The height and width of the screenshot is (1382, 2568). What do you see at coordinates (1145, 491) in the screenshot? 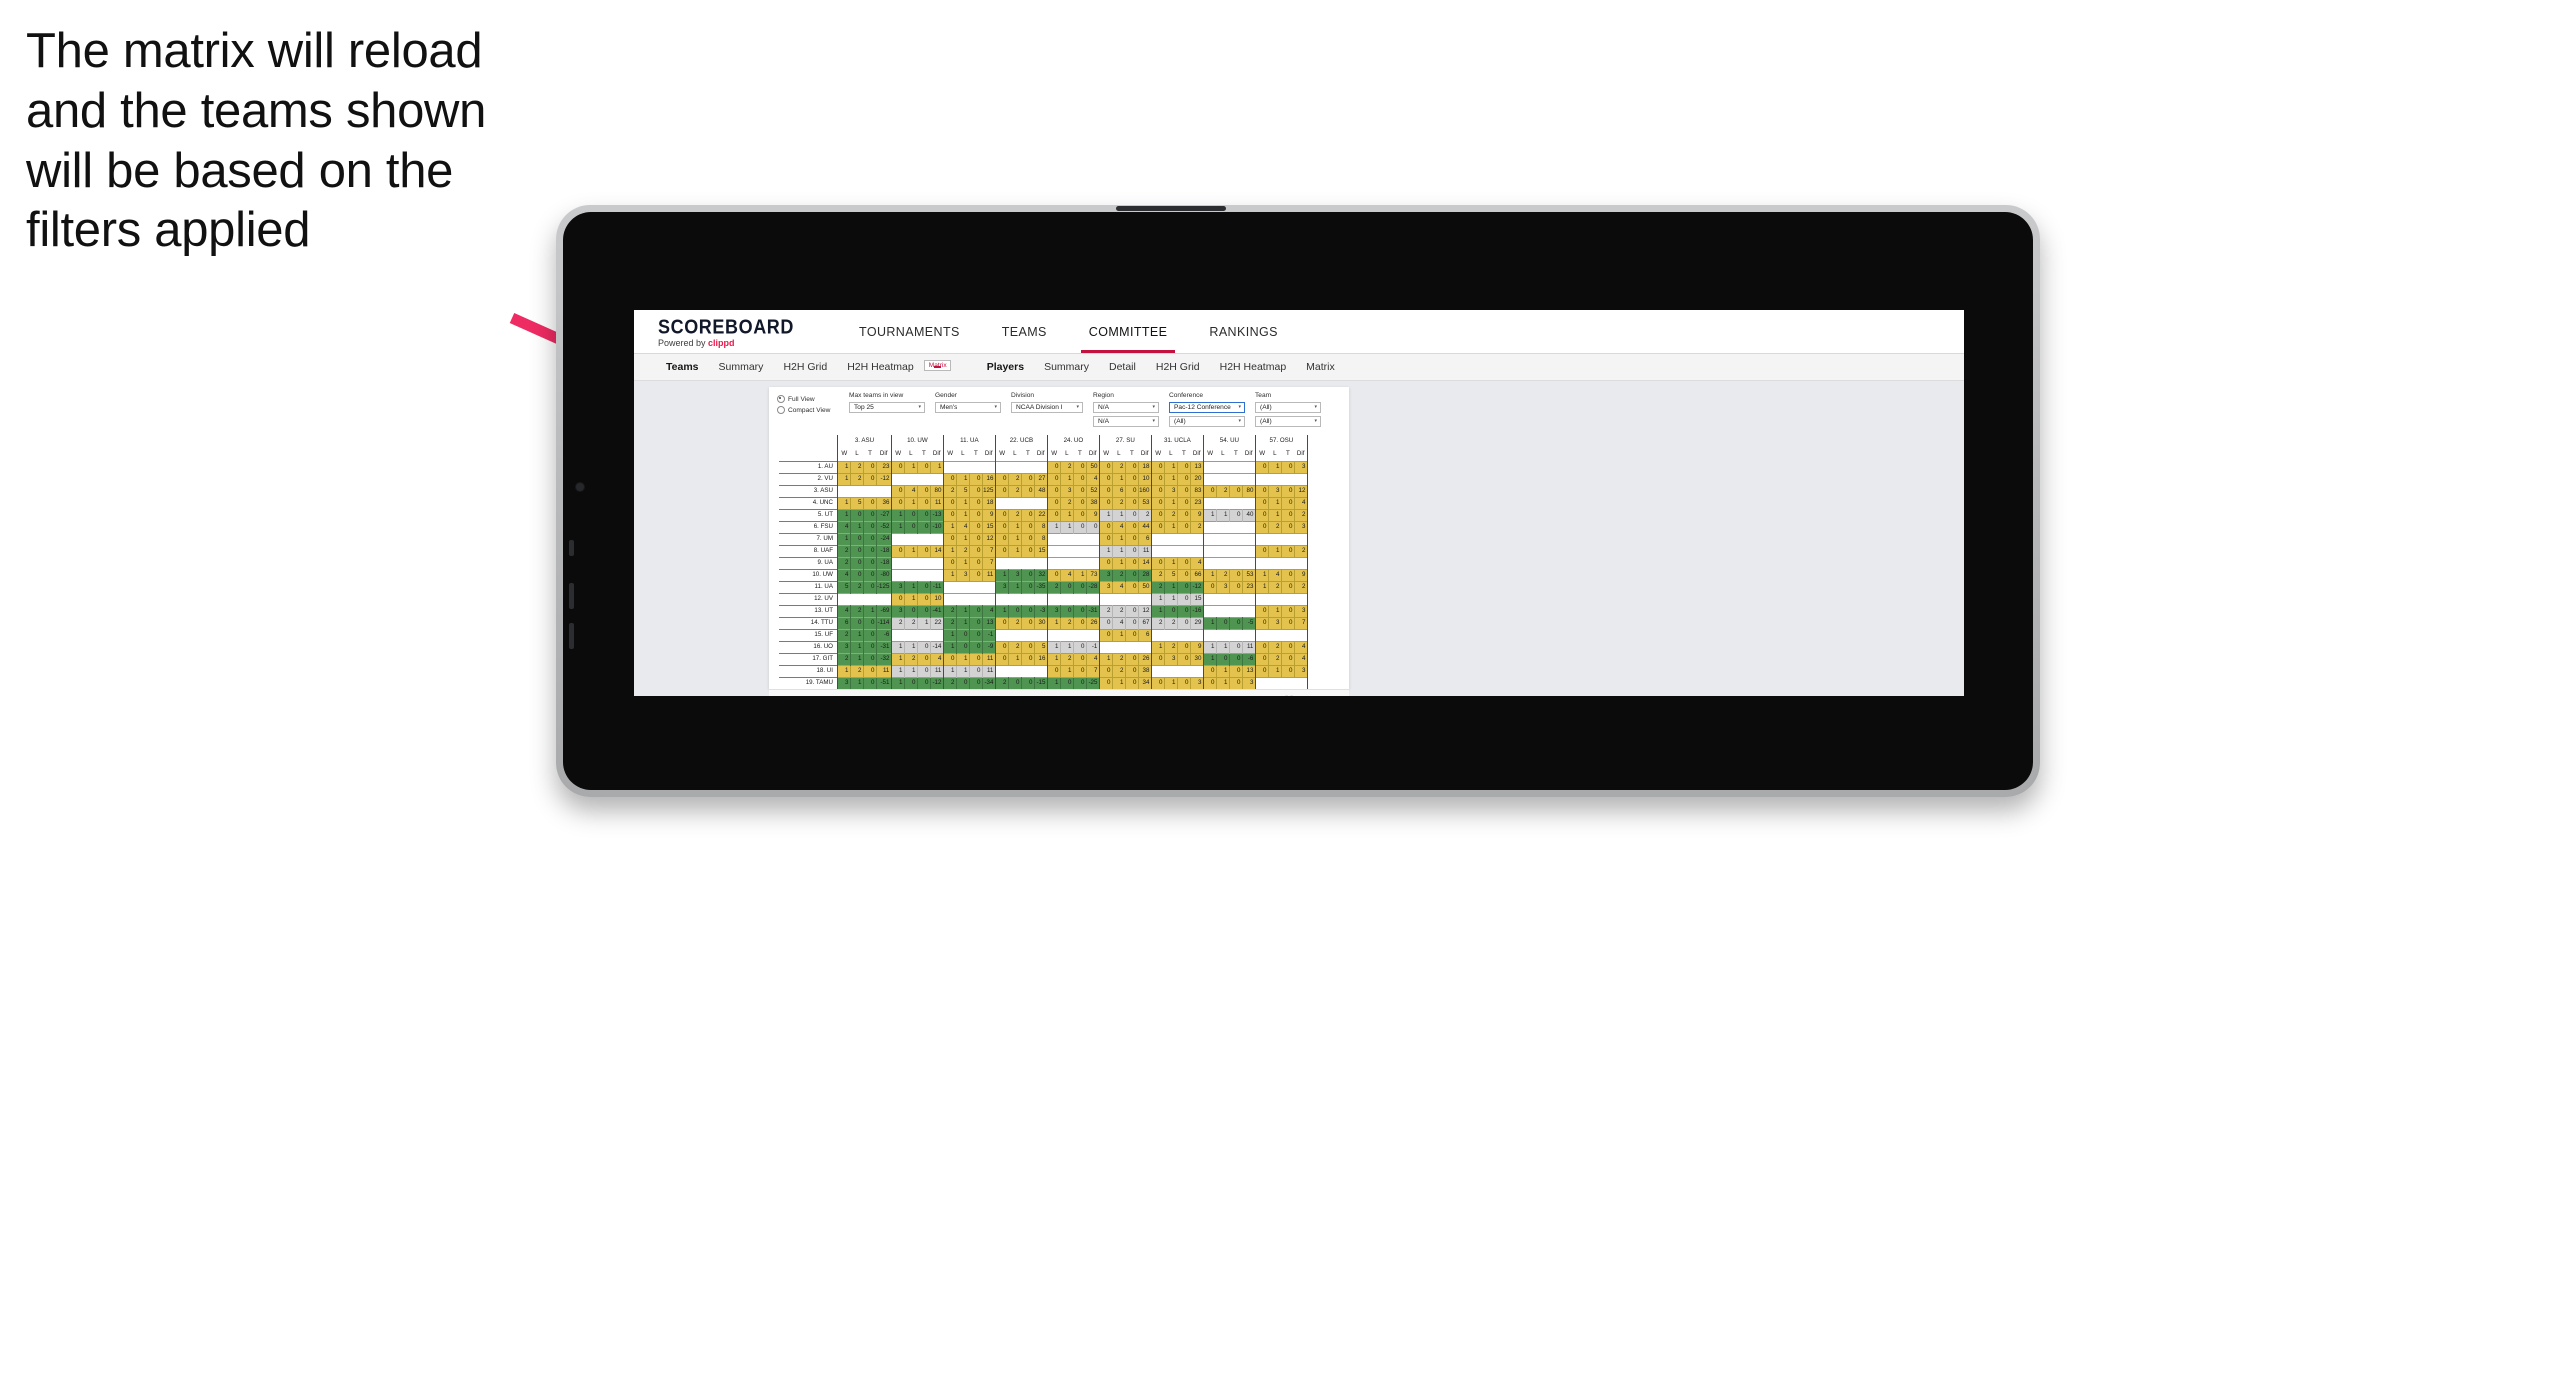
I see `matrix-cell: 160` at bounding box center [1145, 491].